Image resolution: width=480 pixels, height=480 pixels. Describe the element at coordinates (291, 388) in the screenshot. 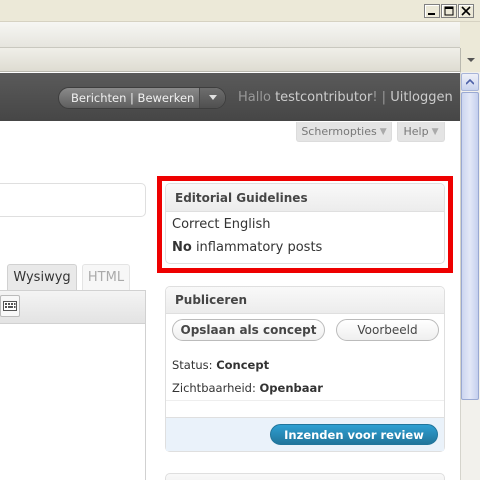

I see `visibility-value: Openbaar` at that location.